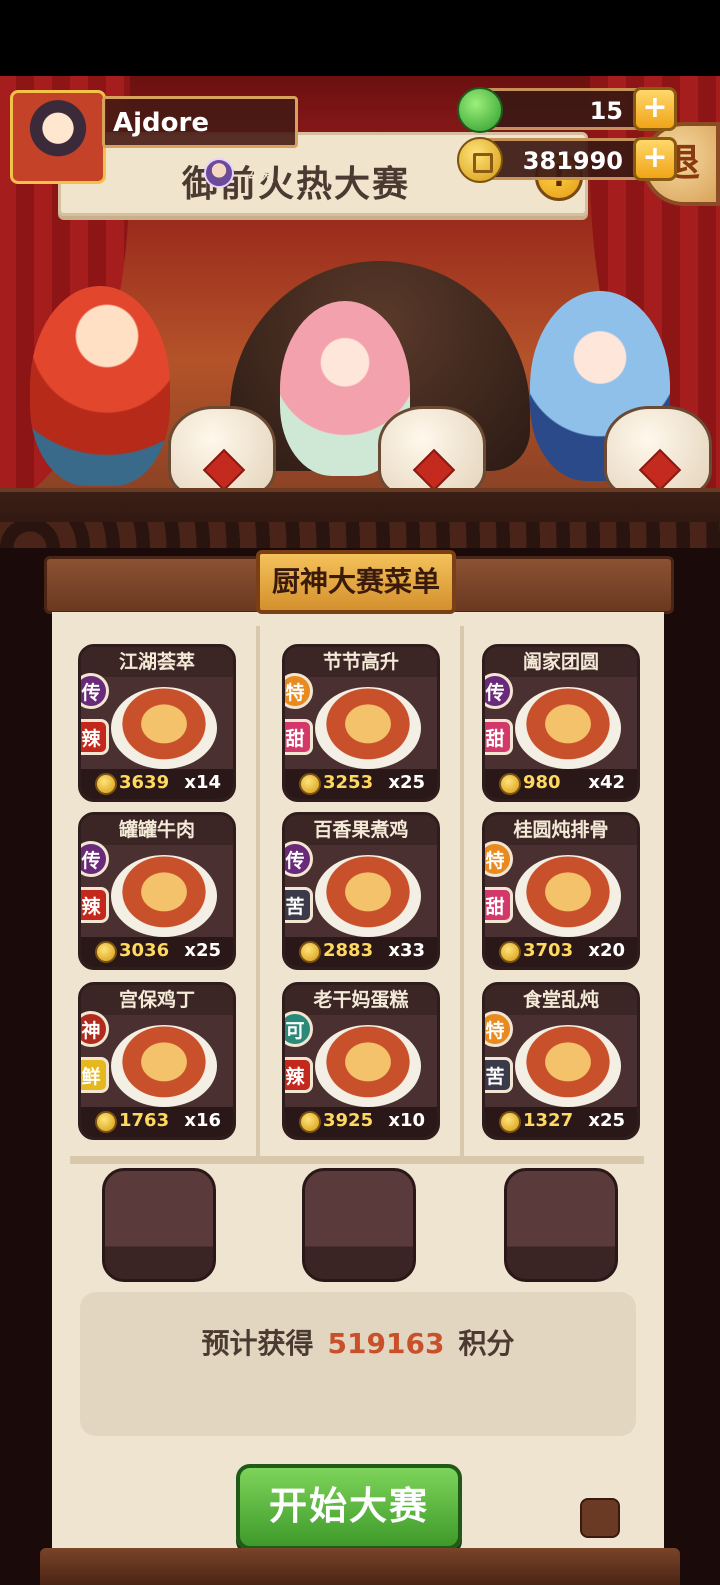 This screenshot has width=720, height=1585. What do you see at coordinates (261, 175) in the screenshot?
I see `days-label: 4天` at bounding box center [261, 175].